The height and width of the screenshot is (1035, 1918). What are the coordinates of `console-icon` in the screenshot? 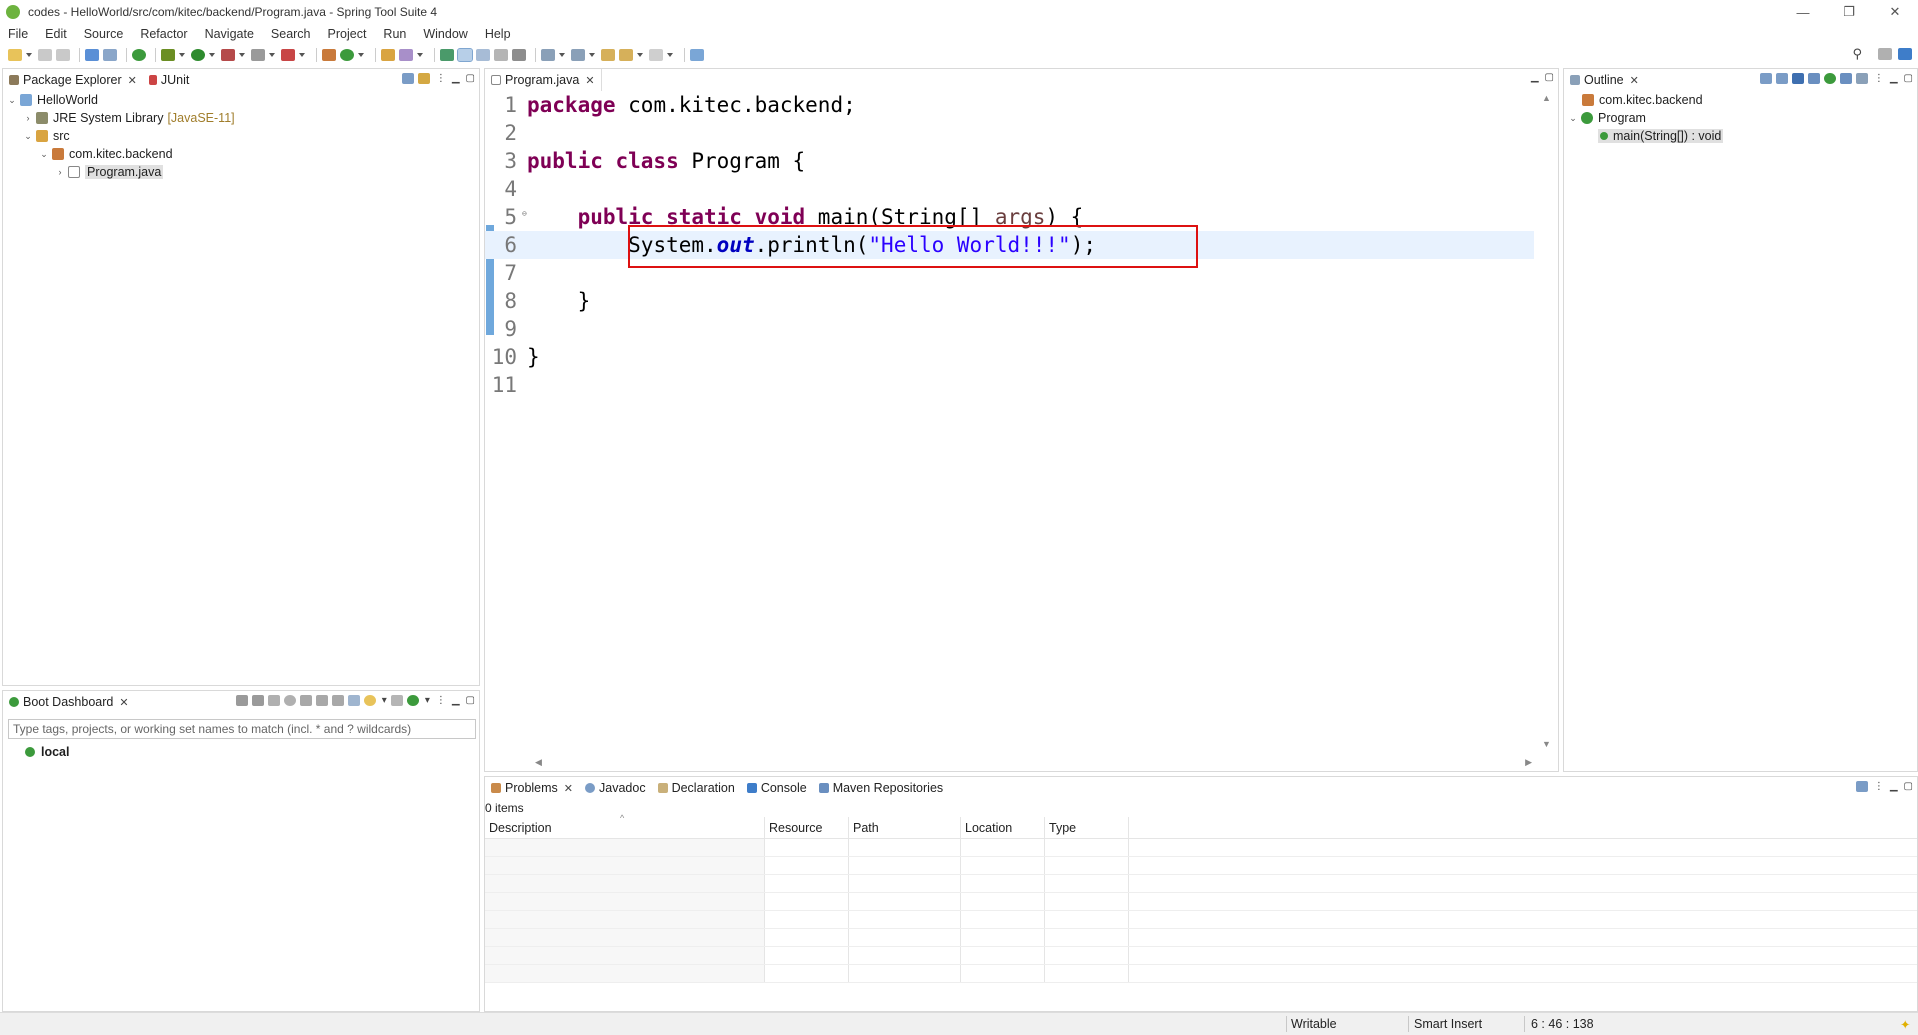 It's located at (321, 700).